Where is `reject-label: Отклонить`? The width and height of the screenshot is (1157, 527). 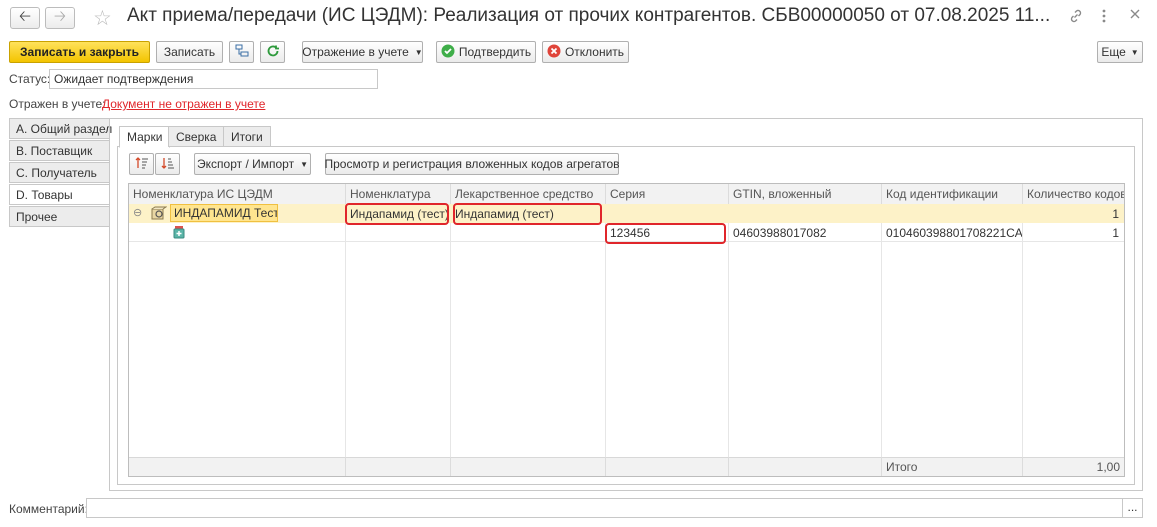 reject-label: Отклонить is located at coordinates (594, 52).